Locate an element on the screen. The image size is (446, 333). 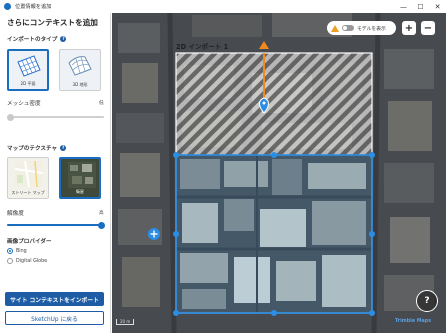
tile-label: ストリート マップ is located at coordinates (28, 192).